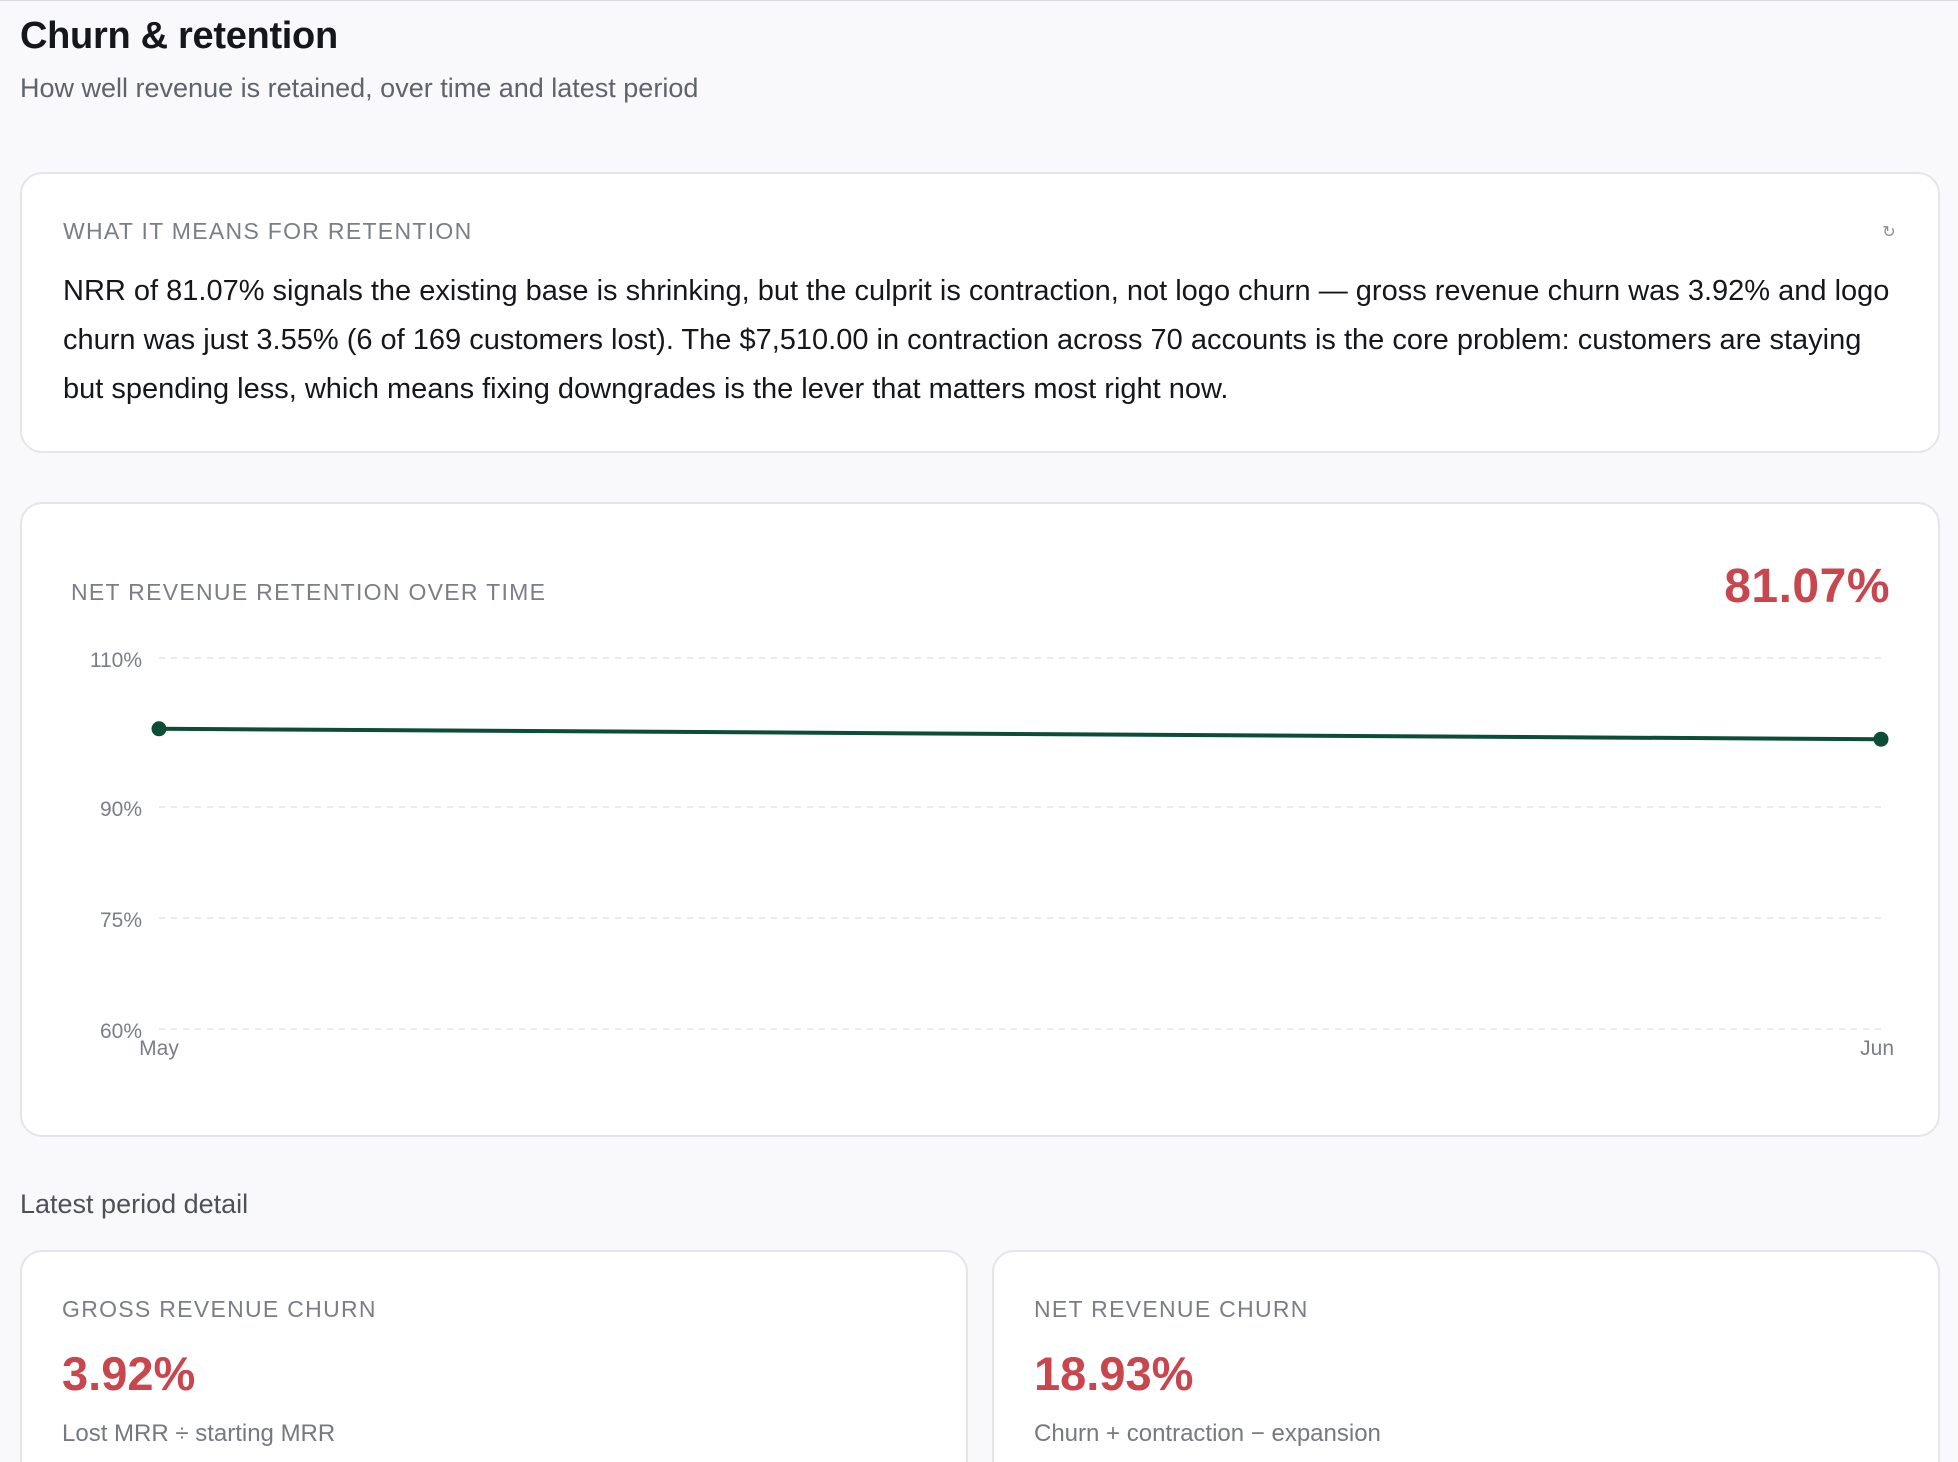 The image size is (1958, 1462). What do you see at coordinates (121, 920) in the screenshot?
I see `y-tick-label: 75%` at bounding box center [121, 920].